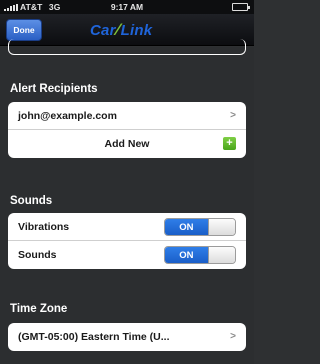 The image size is (320, 364). I want to click on alert-recipients-header: Alert Recipients, so click(54, 89).